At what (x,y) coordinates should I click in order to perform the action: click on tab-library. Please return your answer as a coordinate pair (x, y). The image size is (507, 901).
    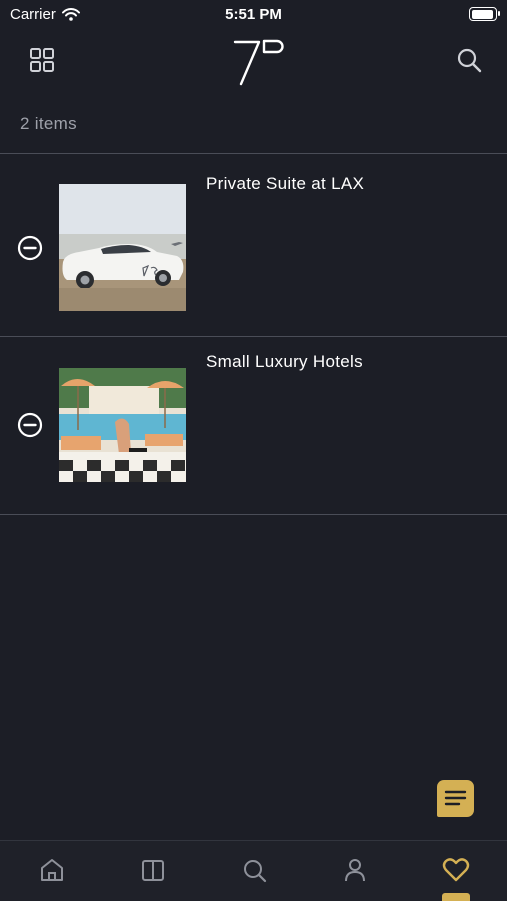
    Looking at the image, I should click on (153, 870).